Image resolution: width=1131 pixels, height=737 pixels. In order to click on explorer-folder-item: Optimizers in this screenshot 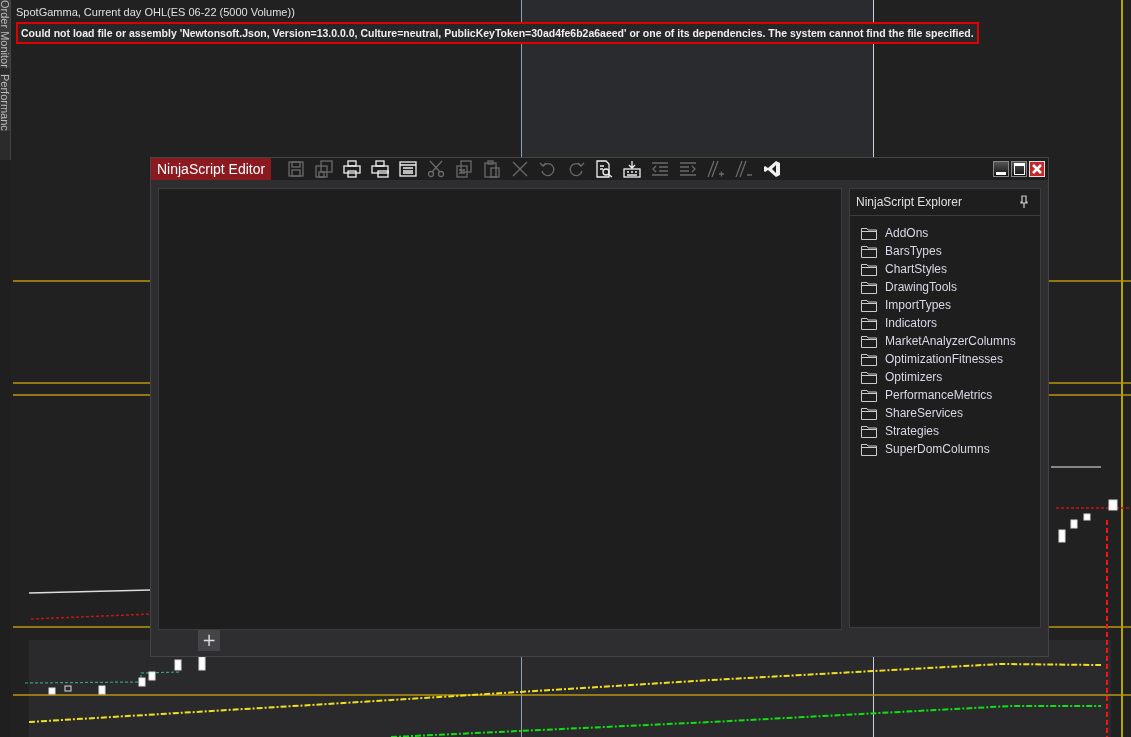, I will do `click(902, 377)`.